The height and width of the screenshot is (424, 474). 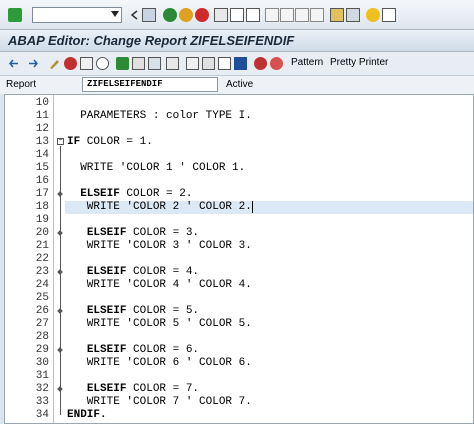 What do you see at coordinates (32, 63) in the screenshot?
I see `forward-arrow-icon` at bounding box center [32, 63].